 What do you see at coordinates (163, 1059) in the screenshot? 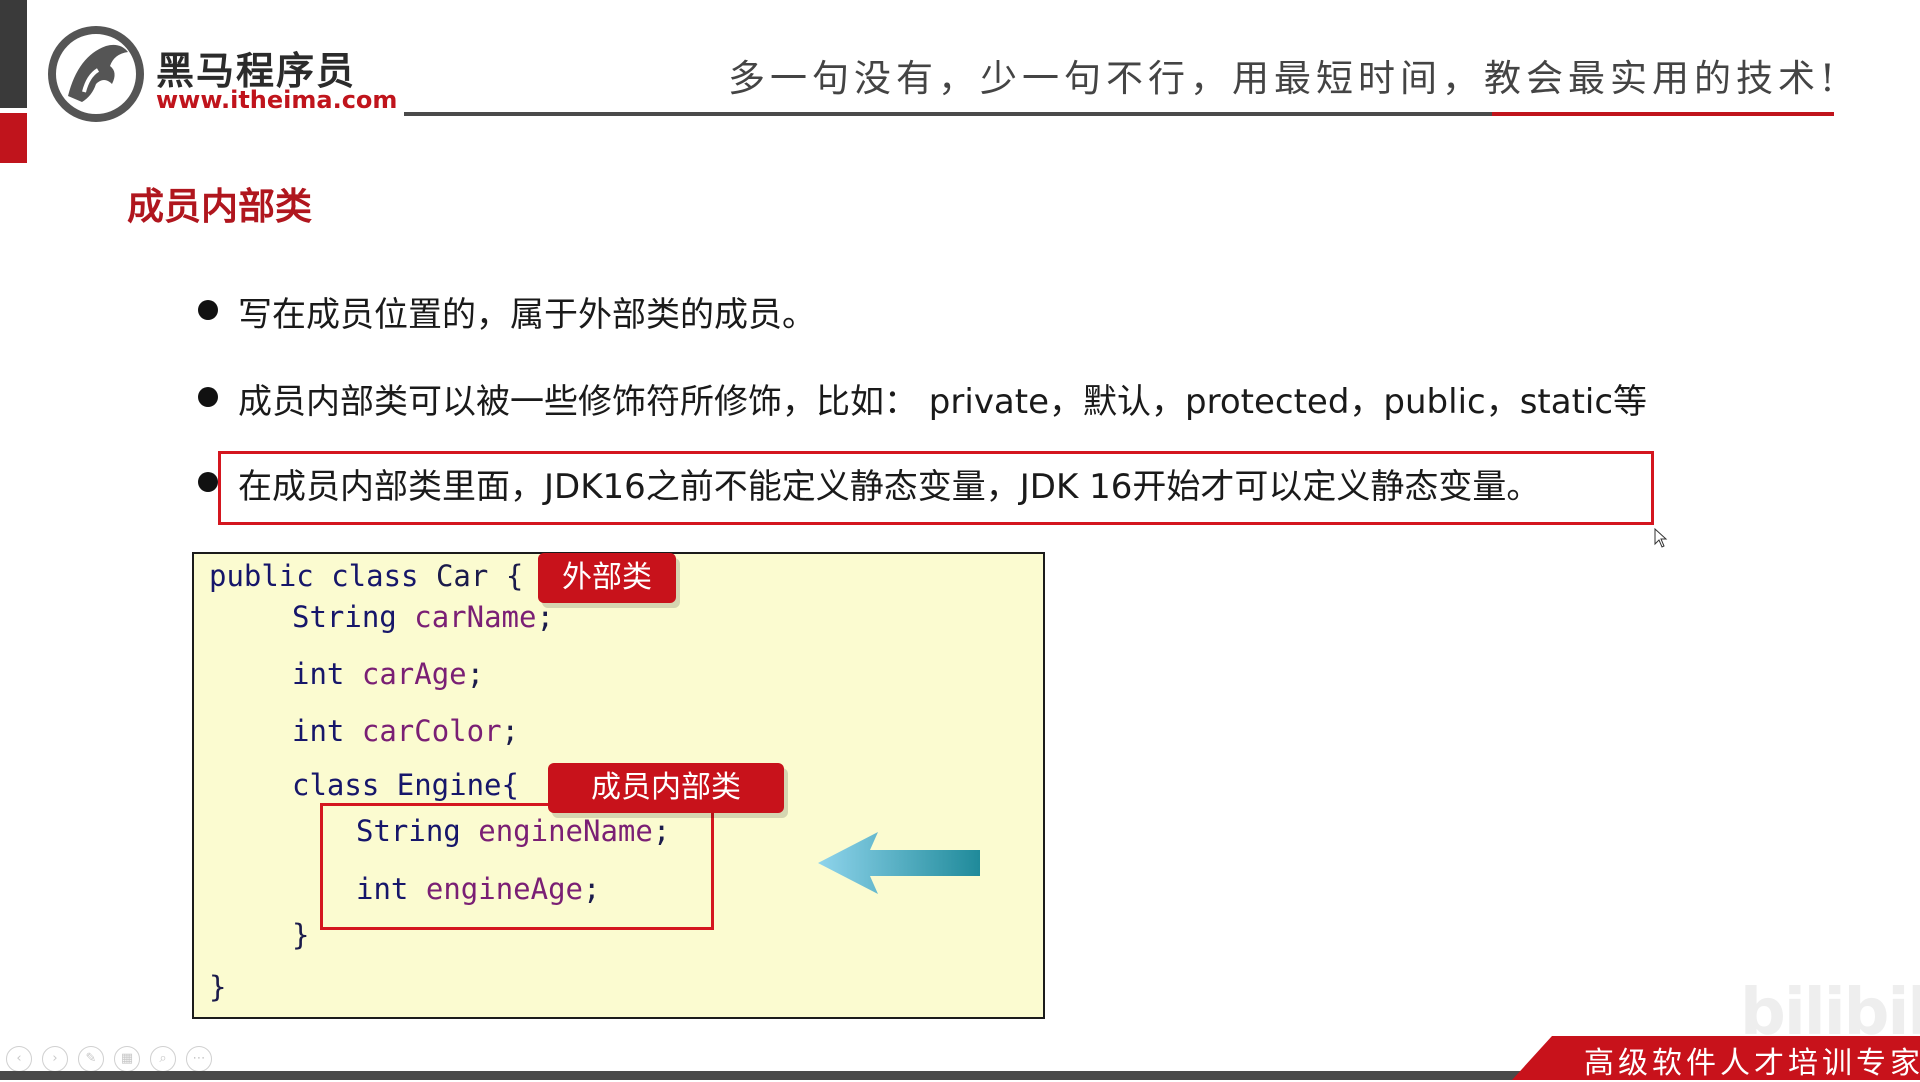
I see `zoom-icon: ⌕` at bounding box center [163, 1059].